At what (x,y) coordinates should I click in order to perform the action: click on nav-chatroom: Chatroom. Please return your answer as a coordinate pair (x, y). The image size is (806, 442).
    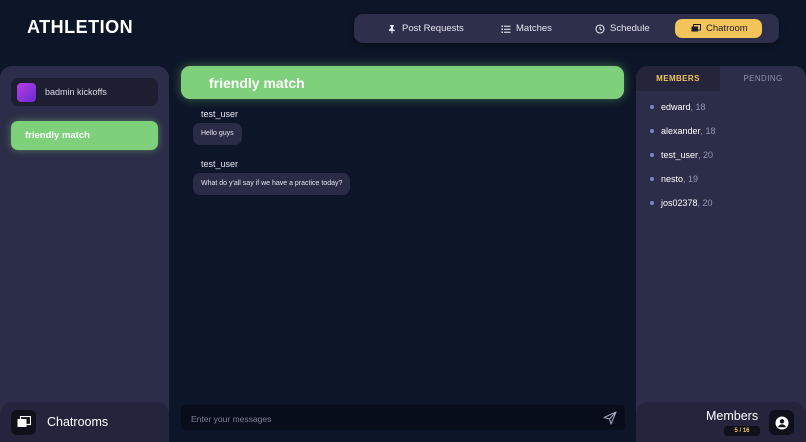
    Looking at the image, I should click on (718, 28).